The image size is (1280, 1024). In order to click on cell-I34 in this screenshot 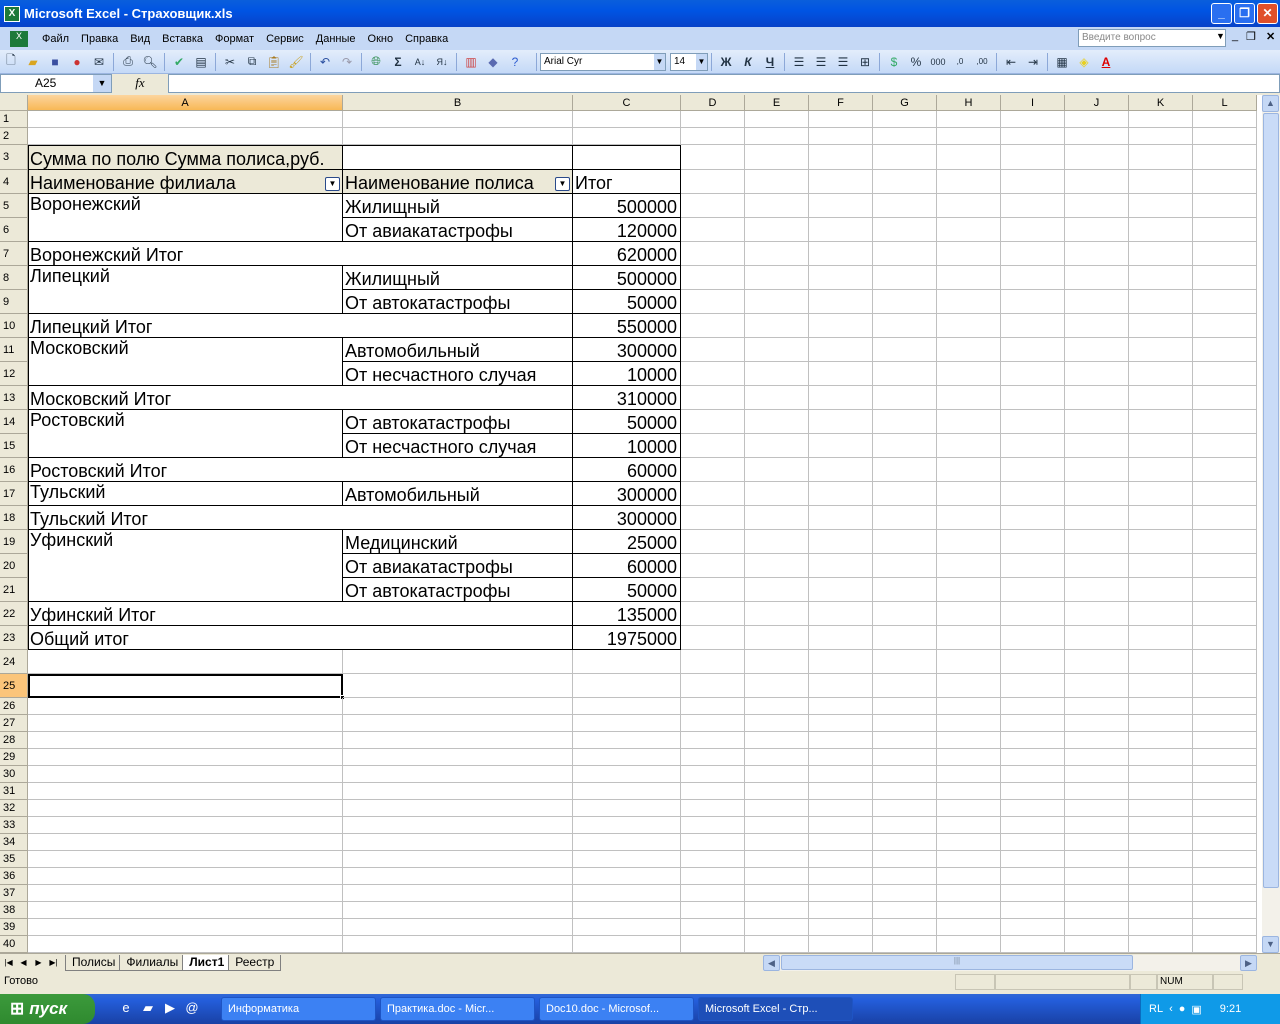, I will do `click(1033, 842)`.